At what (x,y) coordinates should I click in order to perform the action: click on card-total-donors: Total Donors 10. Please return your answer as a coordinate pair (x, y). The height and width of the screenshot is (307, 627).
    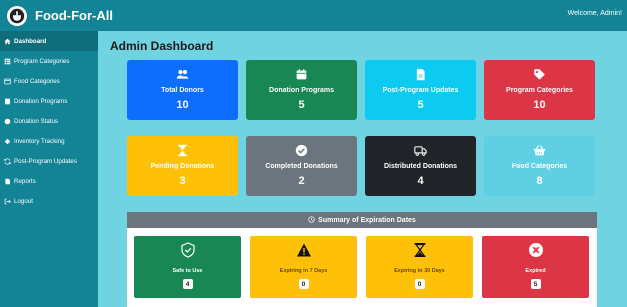
    Looking at the image, I should click on (182, 90).